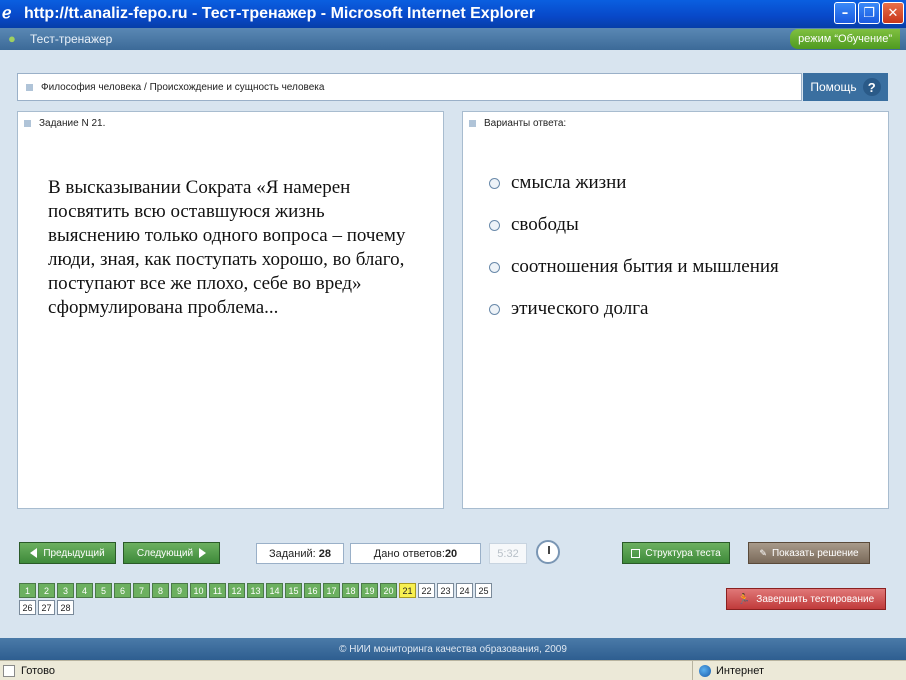 This screenshot has height=680, width=906. What do you see at coordinates (675, 123) in the screenshot?
I see `answers-header: Варианты ответа:` at bounding box center [675, 123].